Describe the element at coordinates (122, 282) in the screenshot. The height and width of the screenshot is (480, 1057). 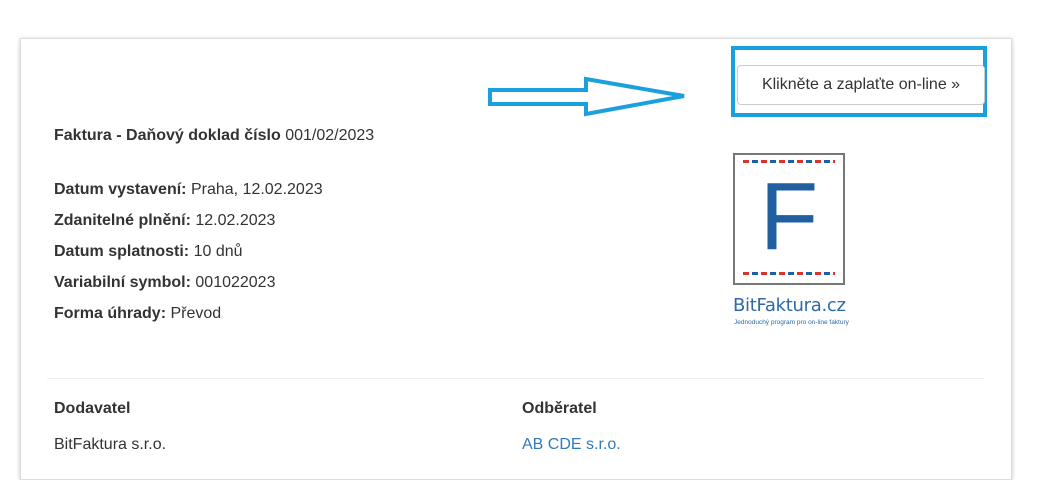
I see `meta-label: Variabilní symbol:` at that location.